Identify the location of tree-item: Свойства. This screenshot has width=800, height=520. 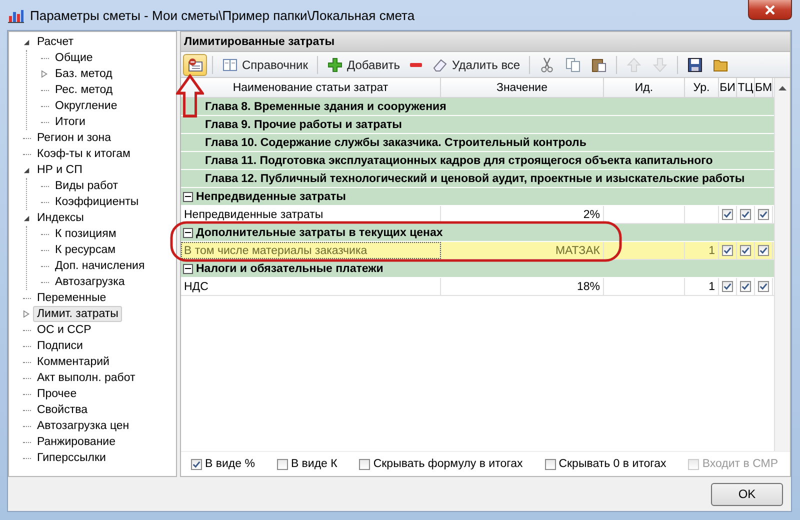
(62, 410).